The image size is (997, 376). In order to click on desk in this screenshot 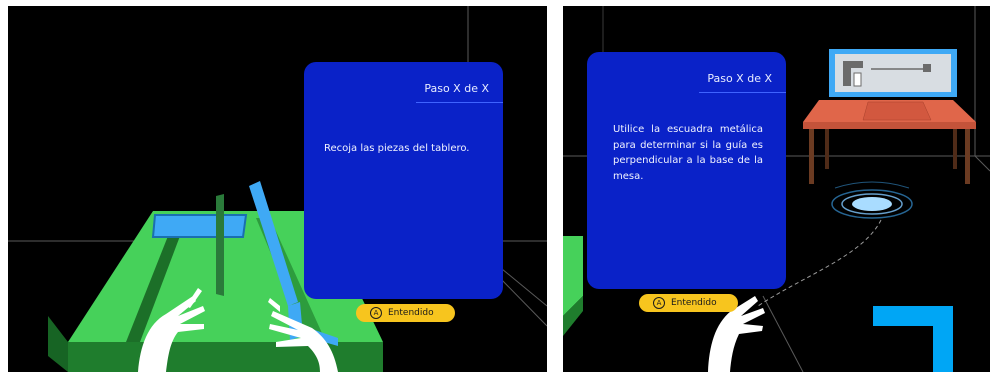, I will do `click(889, 142)`.